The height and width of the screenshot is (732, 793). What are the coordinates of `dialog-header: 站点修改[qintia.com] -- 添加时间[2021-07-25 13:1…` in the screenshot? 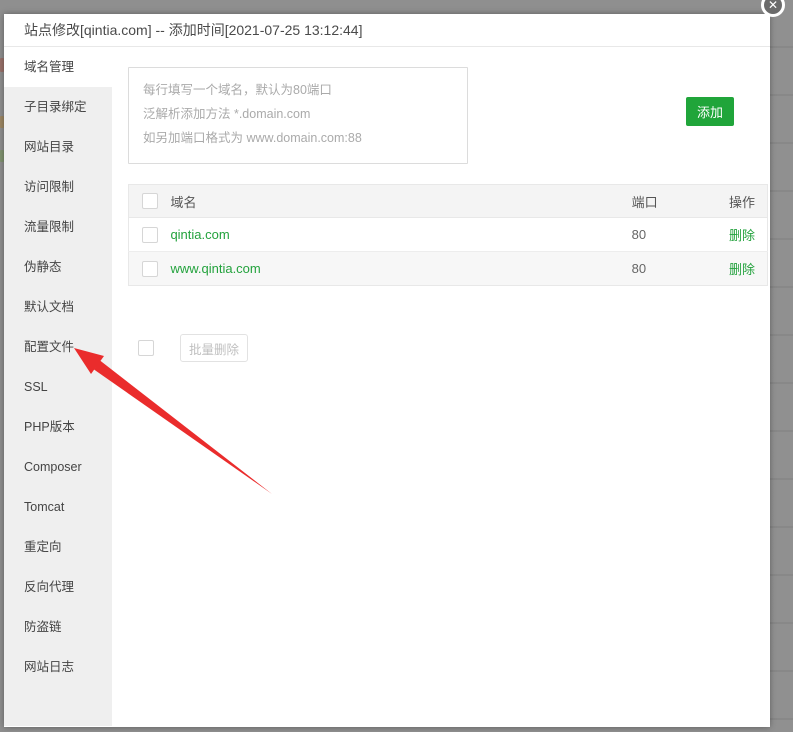 It's located at (387, 30).